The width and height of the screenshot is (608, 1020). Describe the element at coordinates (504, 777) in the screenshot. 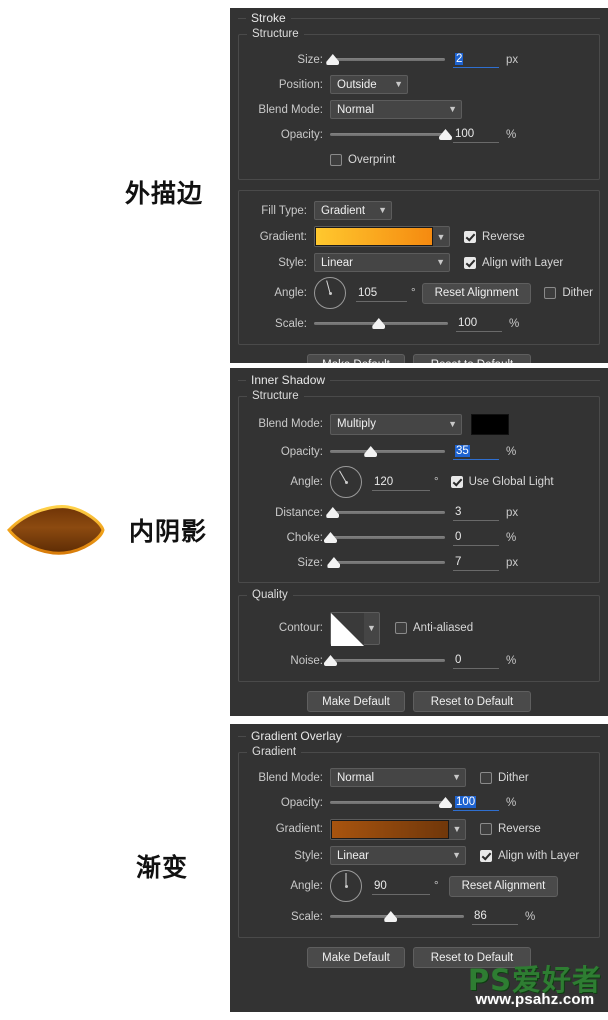

I see `grad-dither-checkbox: Dither` at that location.